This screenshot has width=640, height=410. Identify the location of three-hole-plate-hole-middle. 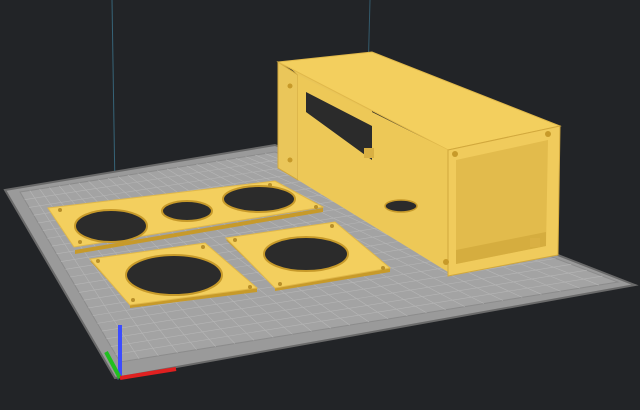
(187, 211).